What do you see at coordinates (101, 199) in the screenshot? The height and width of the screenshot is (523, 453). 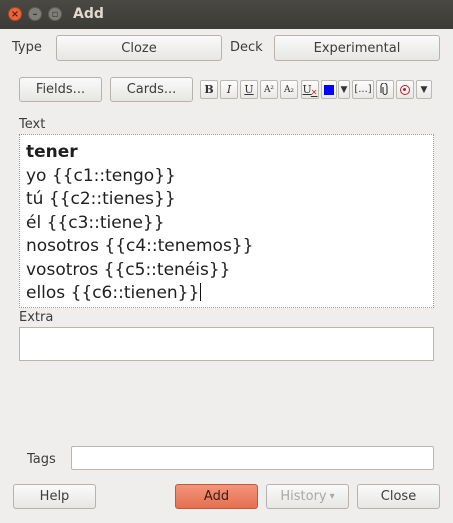 I see `text-line: tú {{c2::tienes}}` at bounding box center [101, 199].